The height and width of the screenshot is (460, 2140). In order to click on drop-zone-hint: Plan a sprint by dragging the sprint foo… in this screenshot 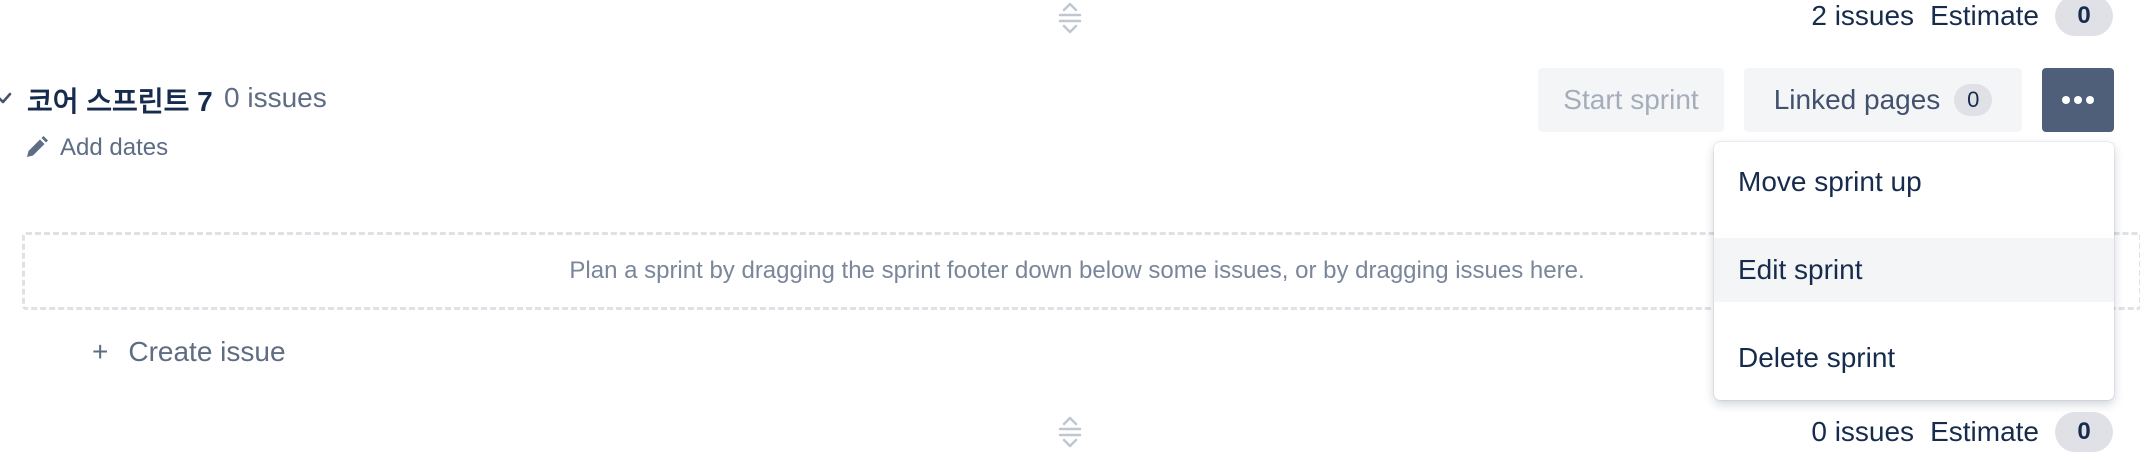, I will do `click(1077, 270)`.